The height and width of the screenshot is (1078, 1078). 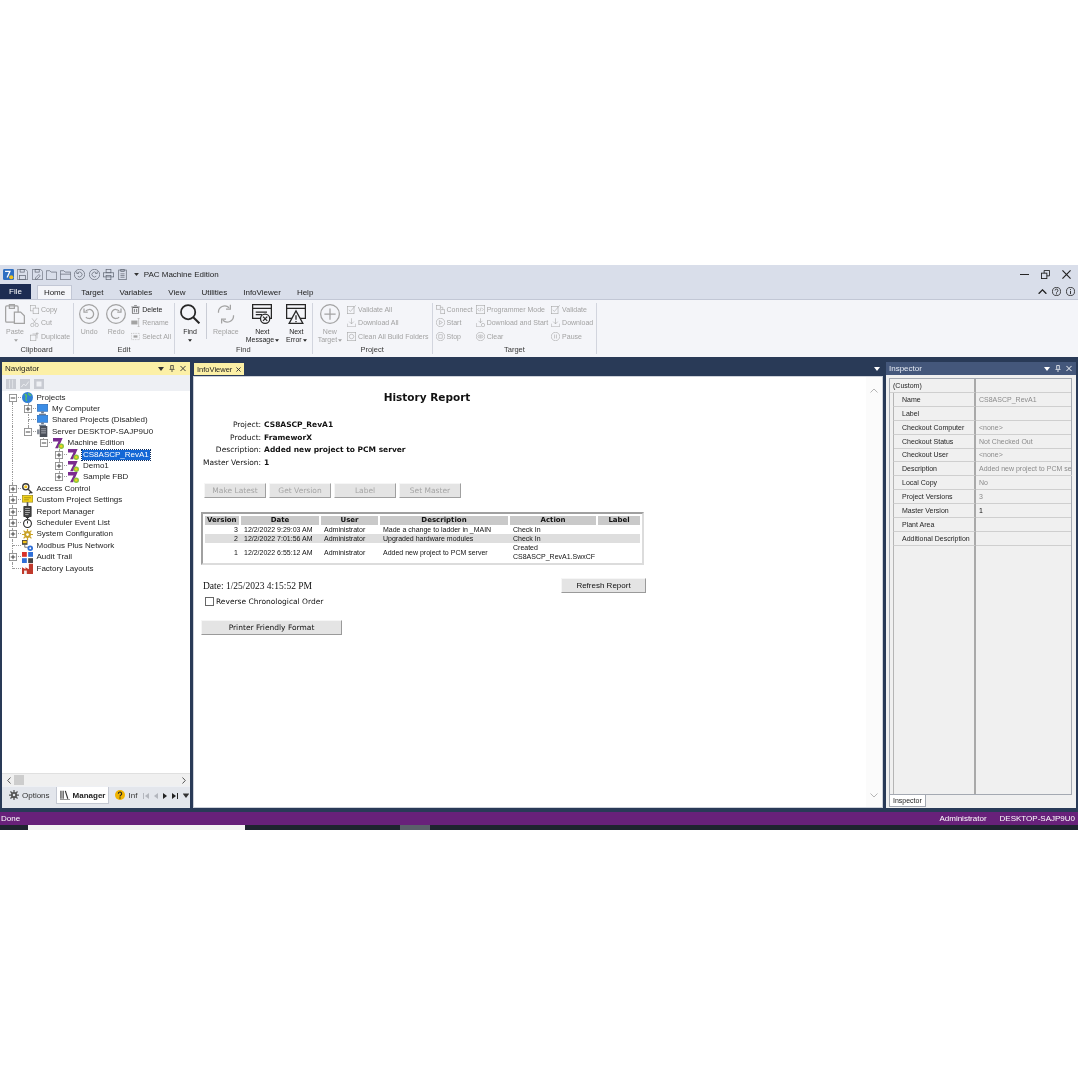 What do you see at coordinates (603, 586) in the screenshot?
I see `refresh-button: Refresh Report` at bounding box center [603, 586].